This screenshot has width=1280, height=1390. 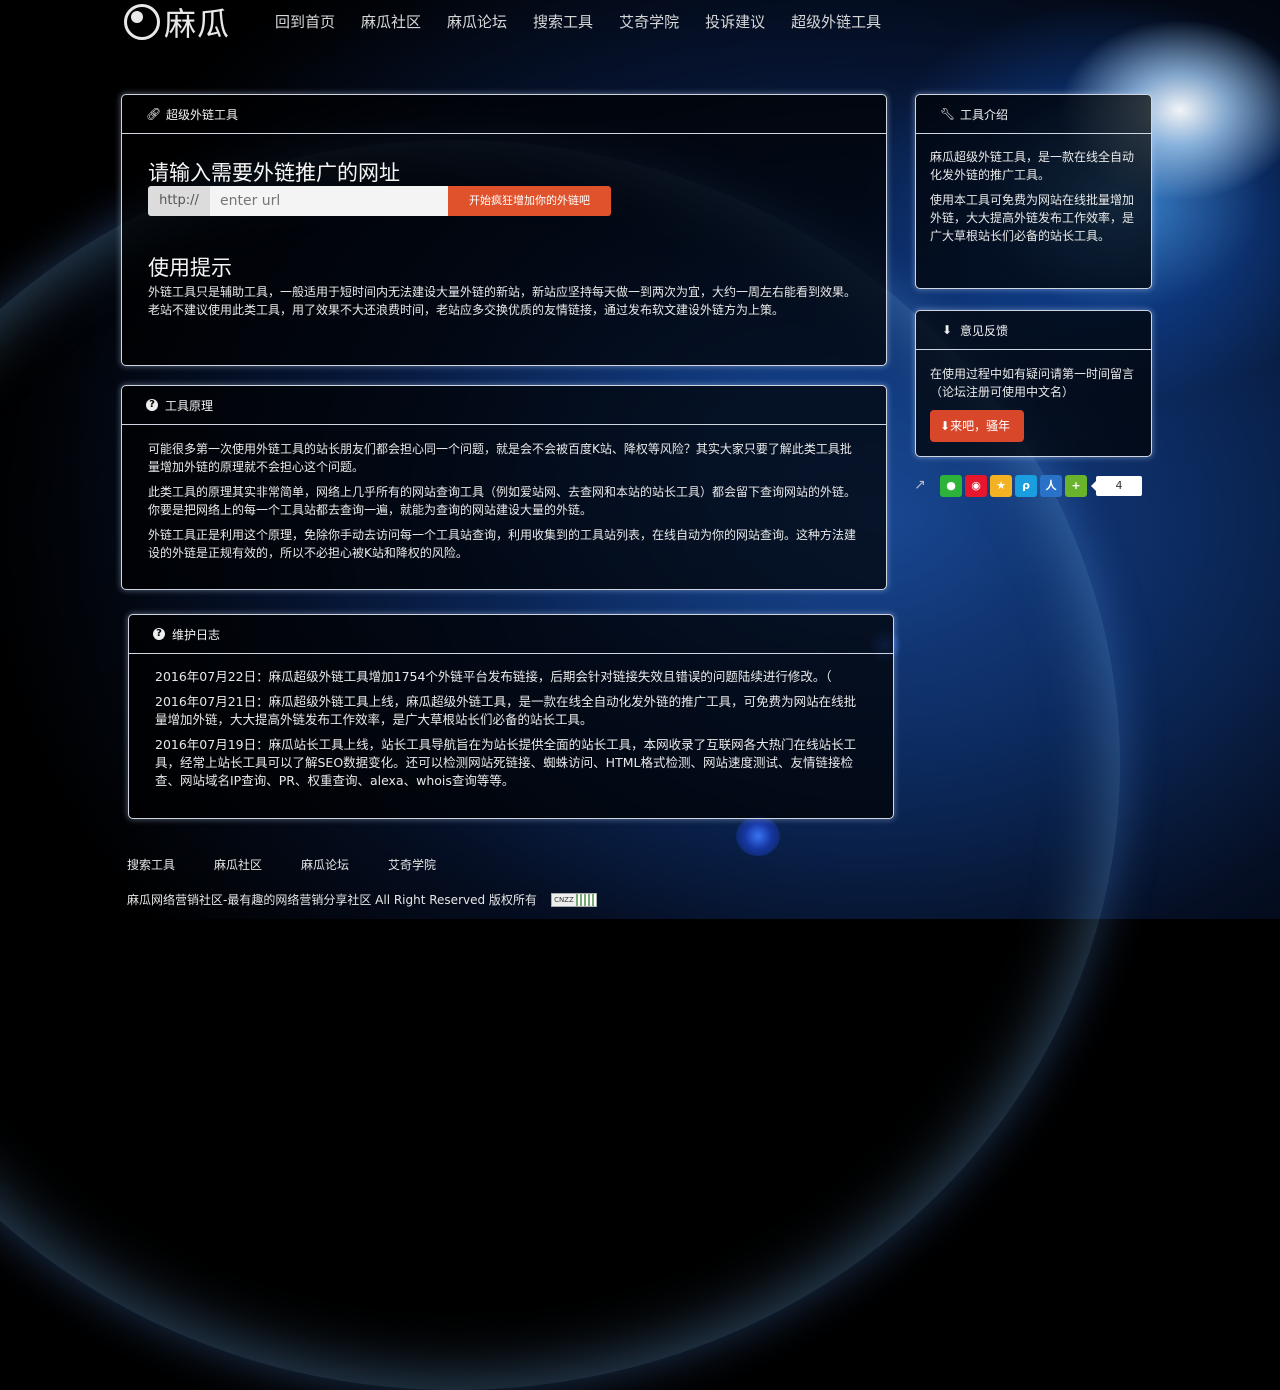 What do you see at coordinates (649, 22) in the screenshot?
I see `nav-academy: 艾奇学院` at bounding box center [649, 22].